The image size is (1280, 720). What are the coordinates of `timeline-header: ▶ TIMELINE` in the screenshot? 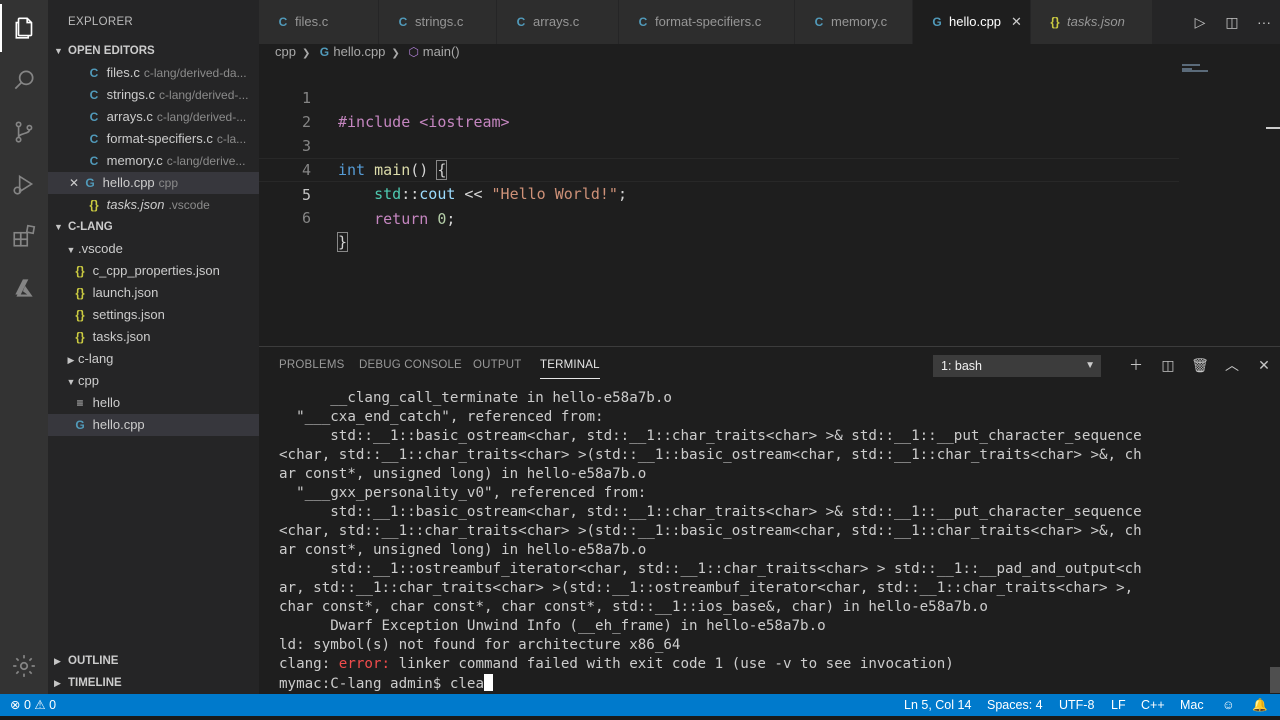 It's located at (153, 683).